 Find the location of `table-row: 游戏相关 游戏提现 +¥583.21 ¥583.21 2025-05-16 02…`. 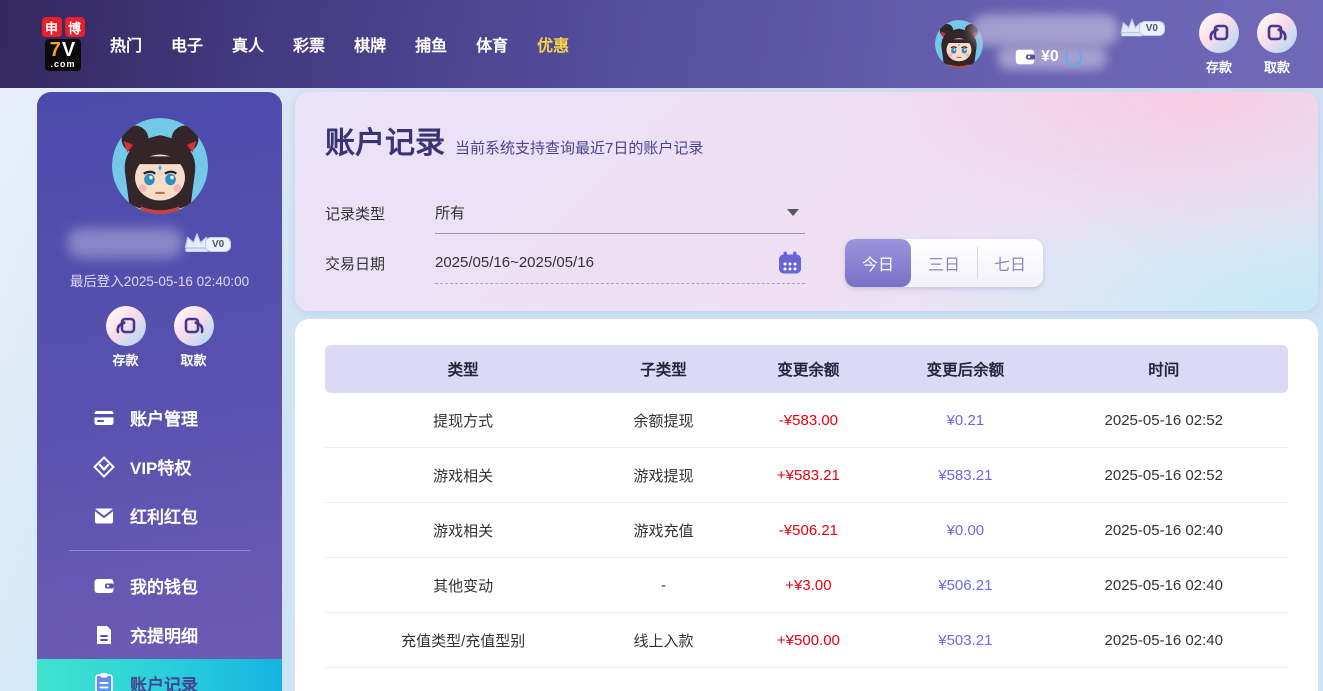

table-row: 游戏相关 游戏提现 +¥583.21 ¥583.21 2025-05-16 02… is located at coordinates (806, 475).